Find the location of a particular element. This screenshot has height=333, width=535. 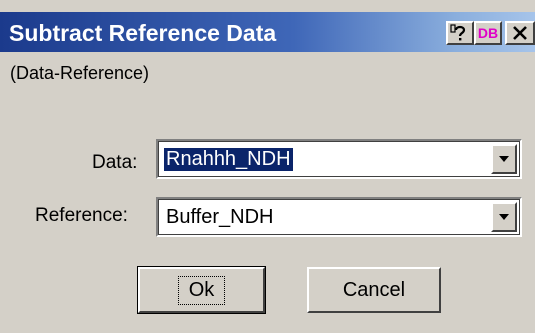

reference-label: Reference: is located at coordinates (81, 215).